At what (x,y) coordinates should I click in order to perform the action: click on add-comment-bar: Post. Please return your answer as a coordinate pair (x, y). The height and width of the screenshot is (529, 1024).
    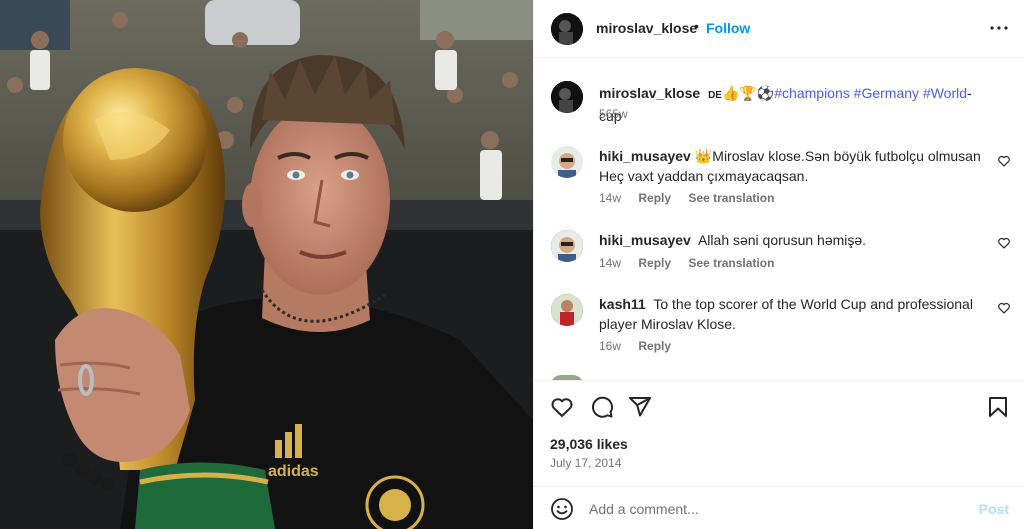
    Looking at the image, I should click on (779, 507).